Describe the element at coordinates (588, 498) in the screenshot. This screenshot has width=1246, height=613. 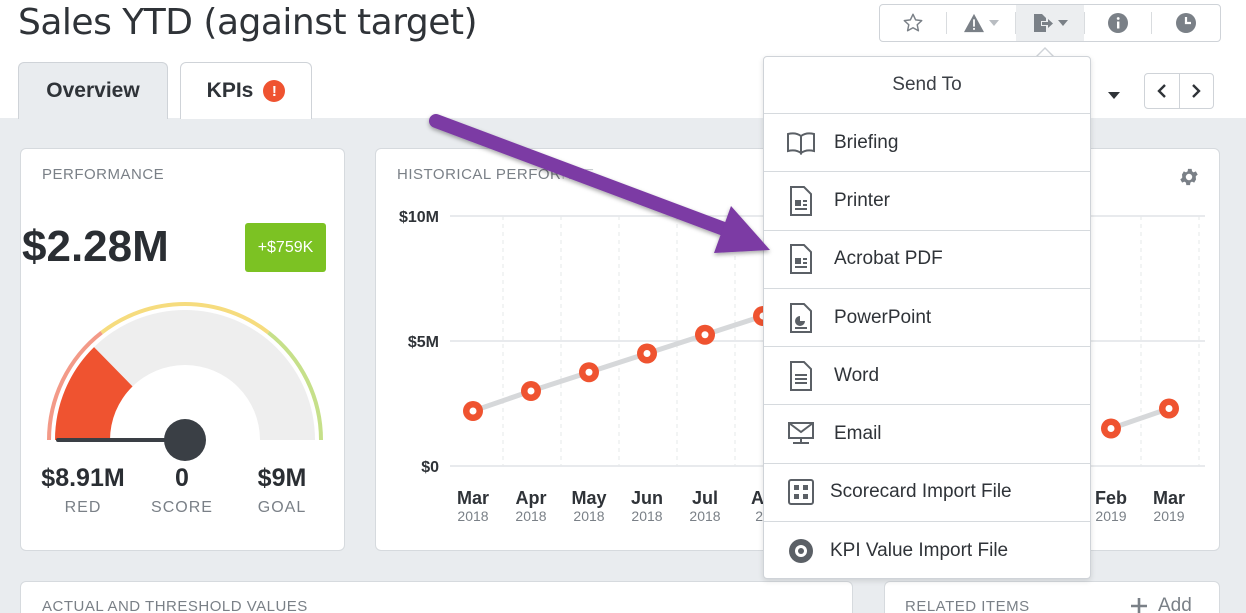
I see `x-tick-month: May` at that location.